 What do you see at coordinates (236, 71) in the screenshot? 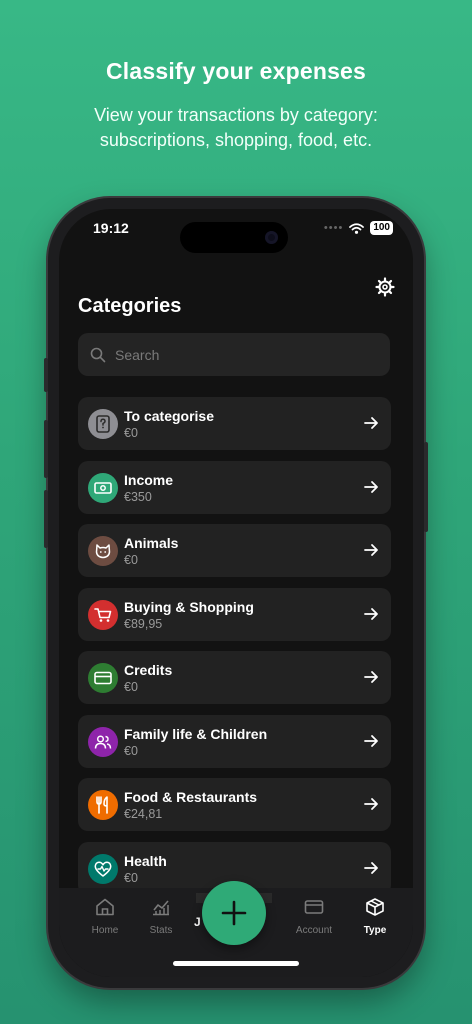
I see `promo-headline: Classify your expenses` at bounding box center [236, 71].